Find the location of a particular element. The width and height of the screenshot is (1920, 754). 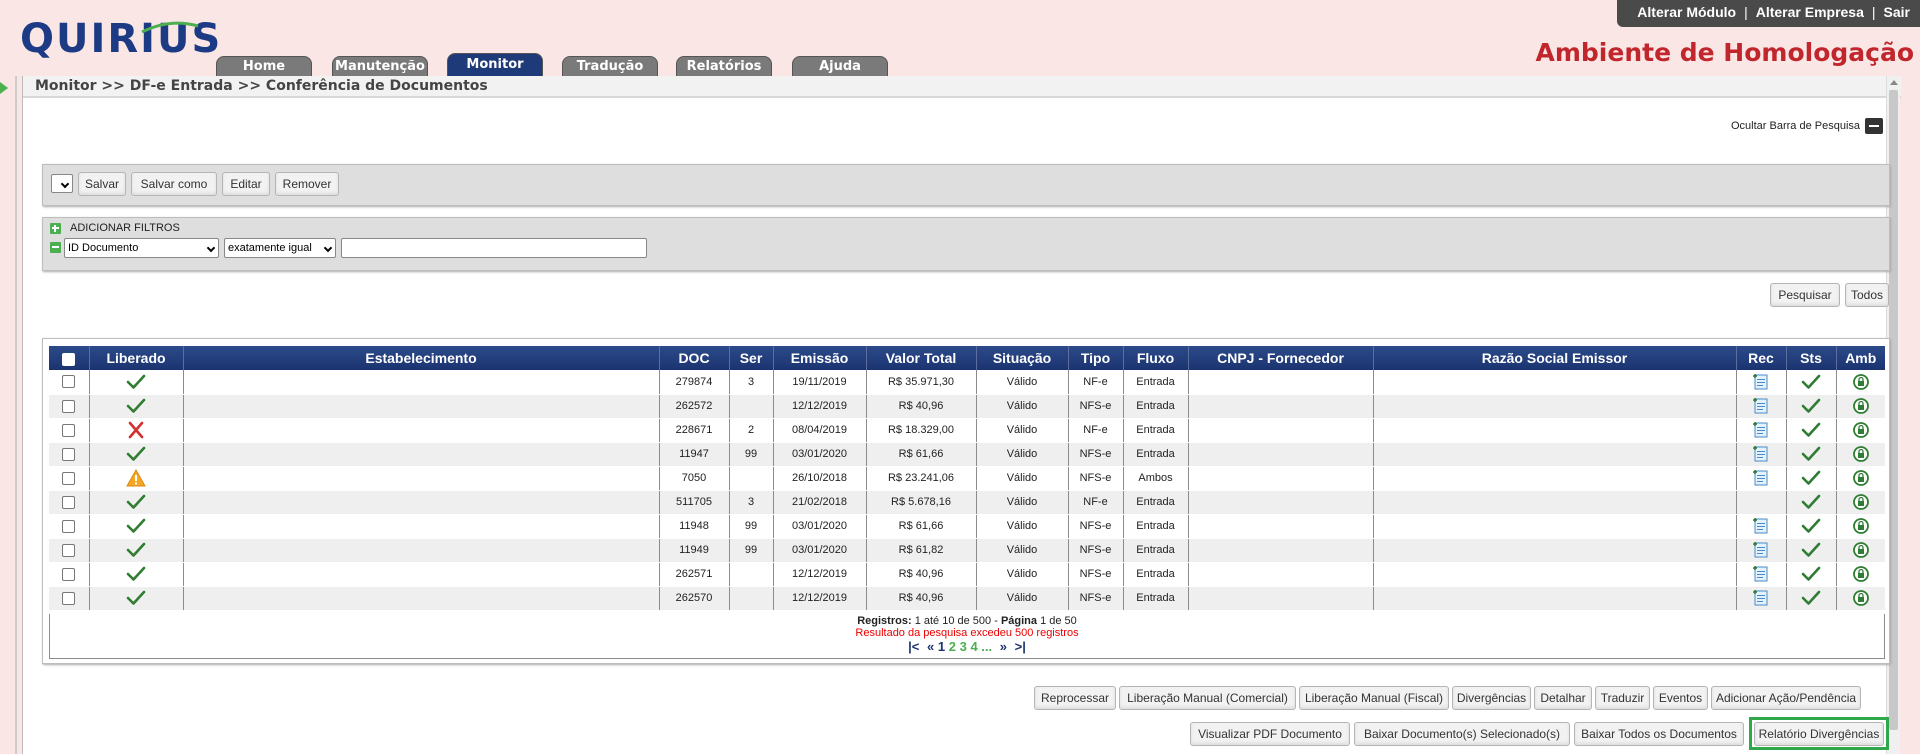

sidebar-toggle-icon is located at coordinates (4, 88).